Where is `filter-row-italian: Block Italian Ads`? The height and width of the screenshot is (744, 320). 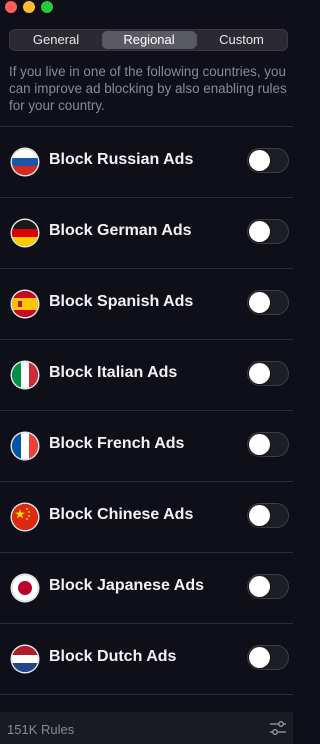 filter-row-italian: Block Italian Ads is located at coordinates (146, 375).